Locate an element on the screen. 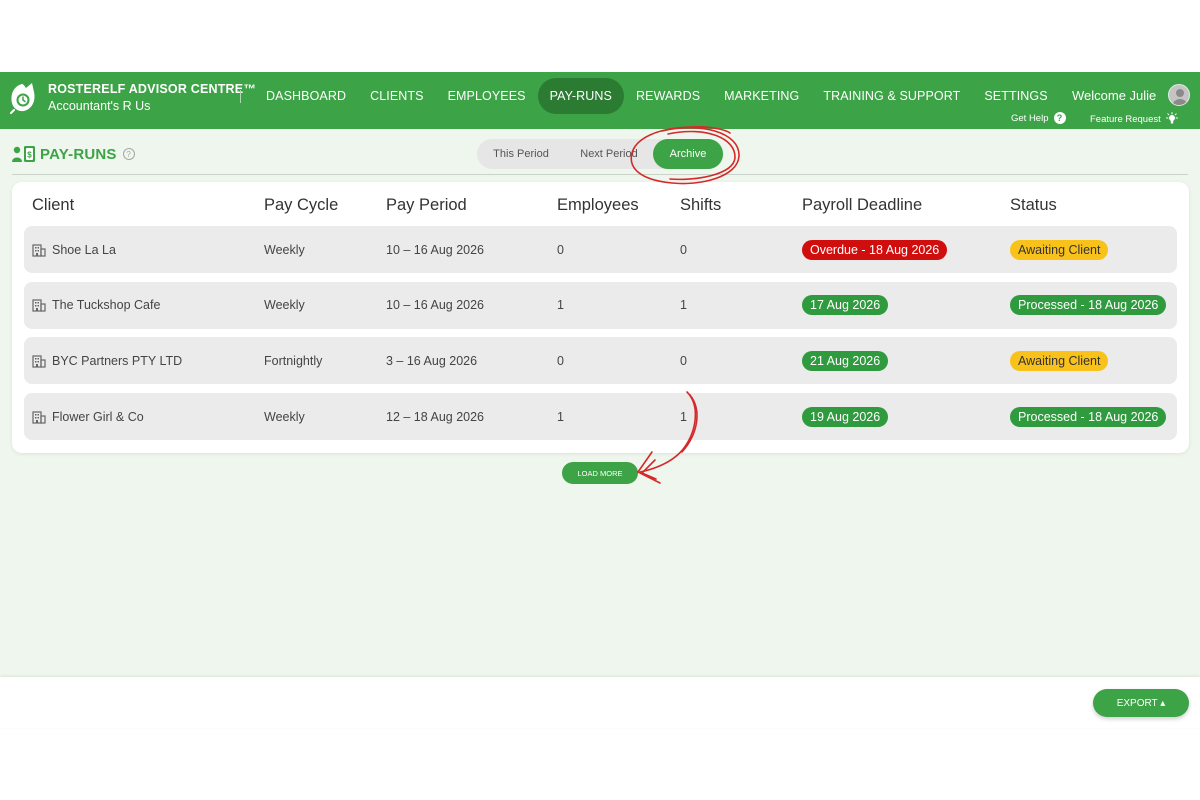 The image size is (1200, 800). export-button: EXPORT ▴ is located at coordinates (1141, 703).